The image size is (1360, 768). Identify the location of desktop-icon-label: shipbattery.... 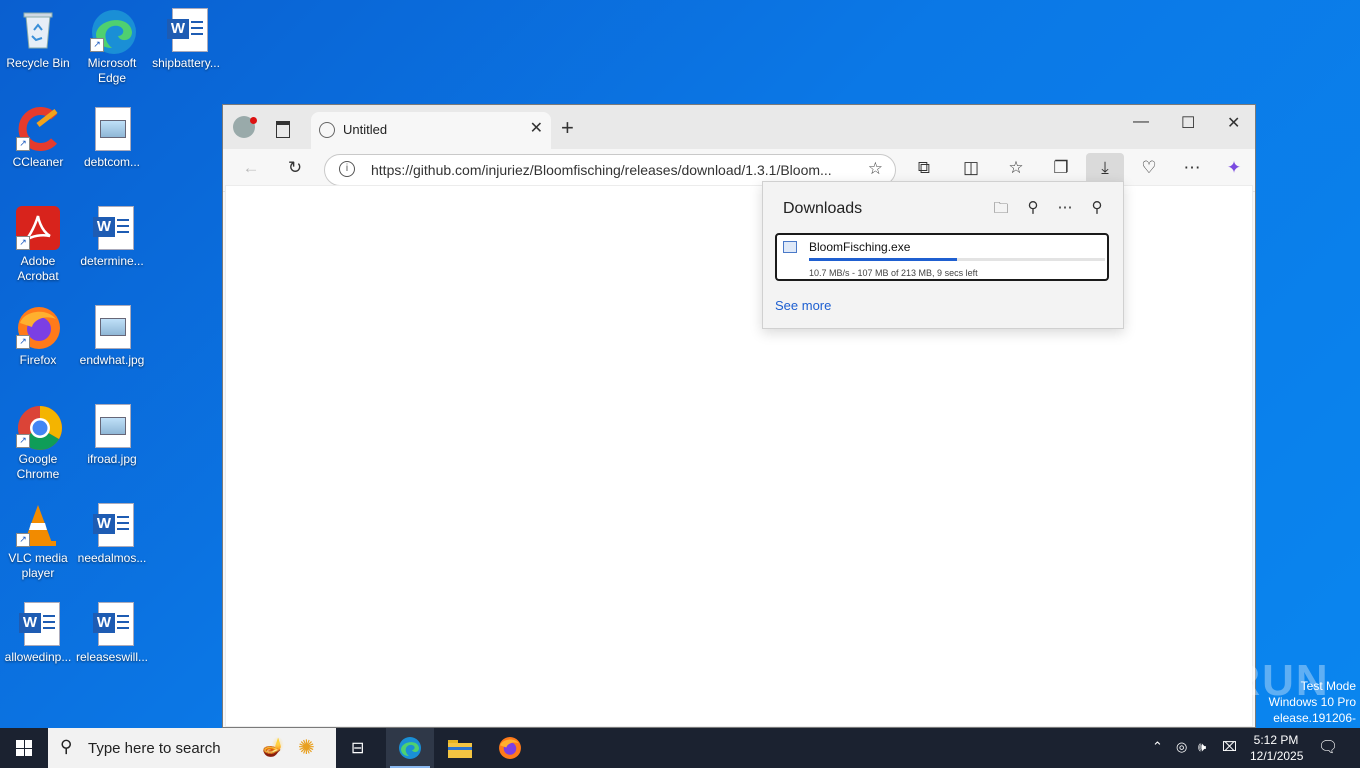
(186, 63).